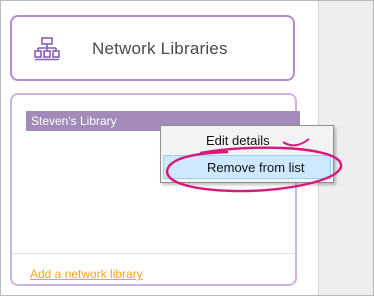  What do you see at coordinates (47, 49) in the screenshot?
I see `network-tree-icon` at bounding box center [47, 49].